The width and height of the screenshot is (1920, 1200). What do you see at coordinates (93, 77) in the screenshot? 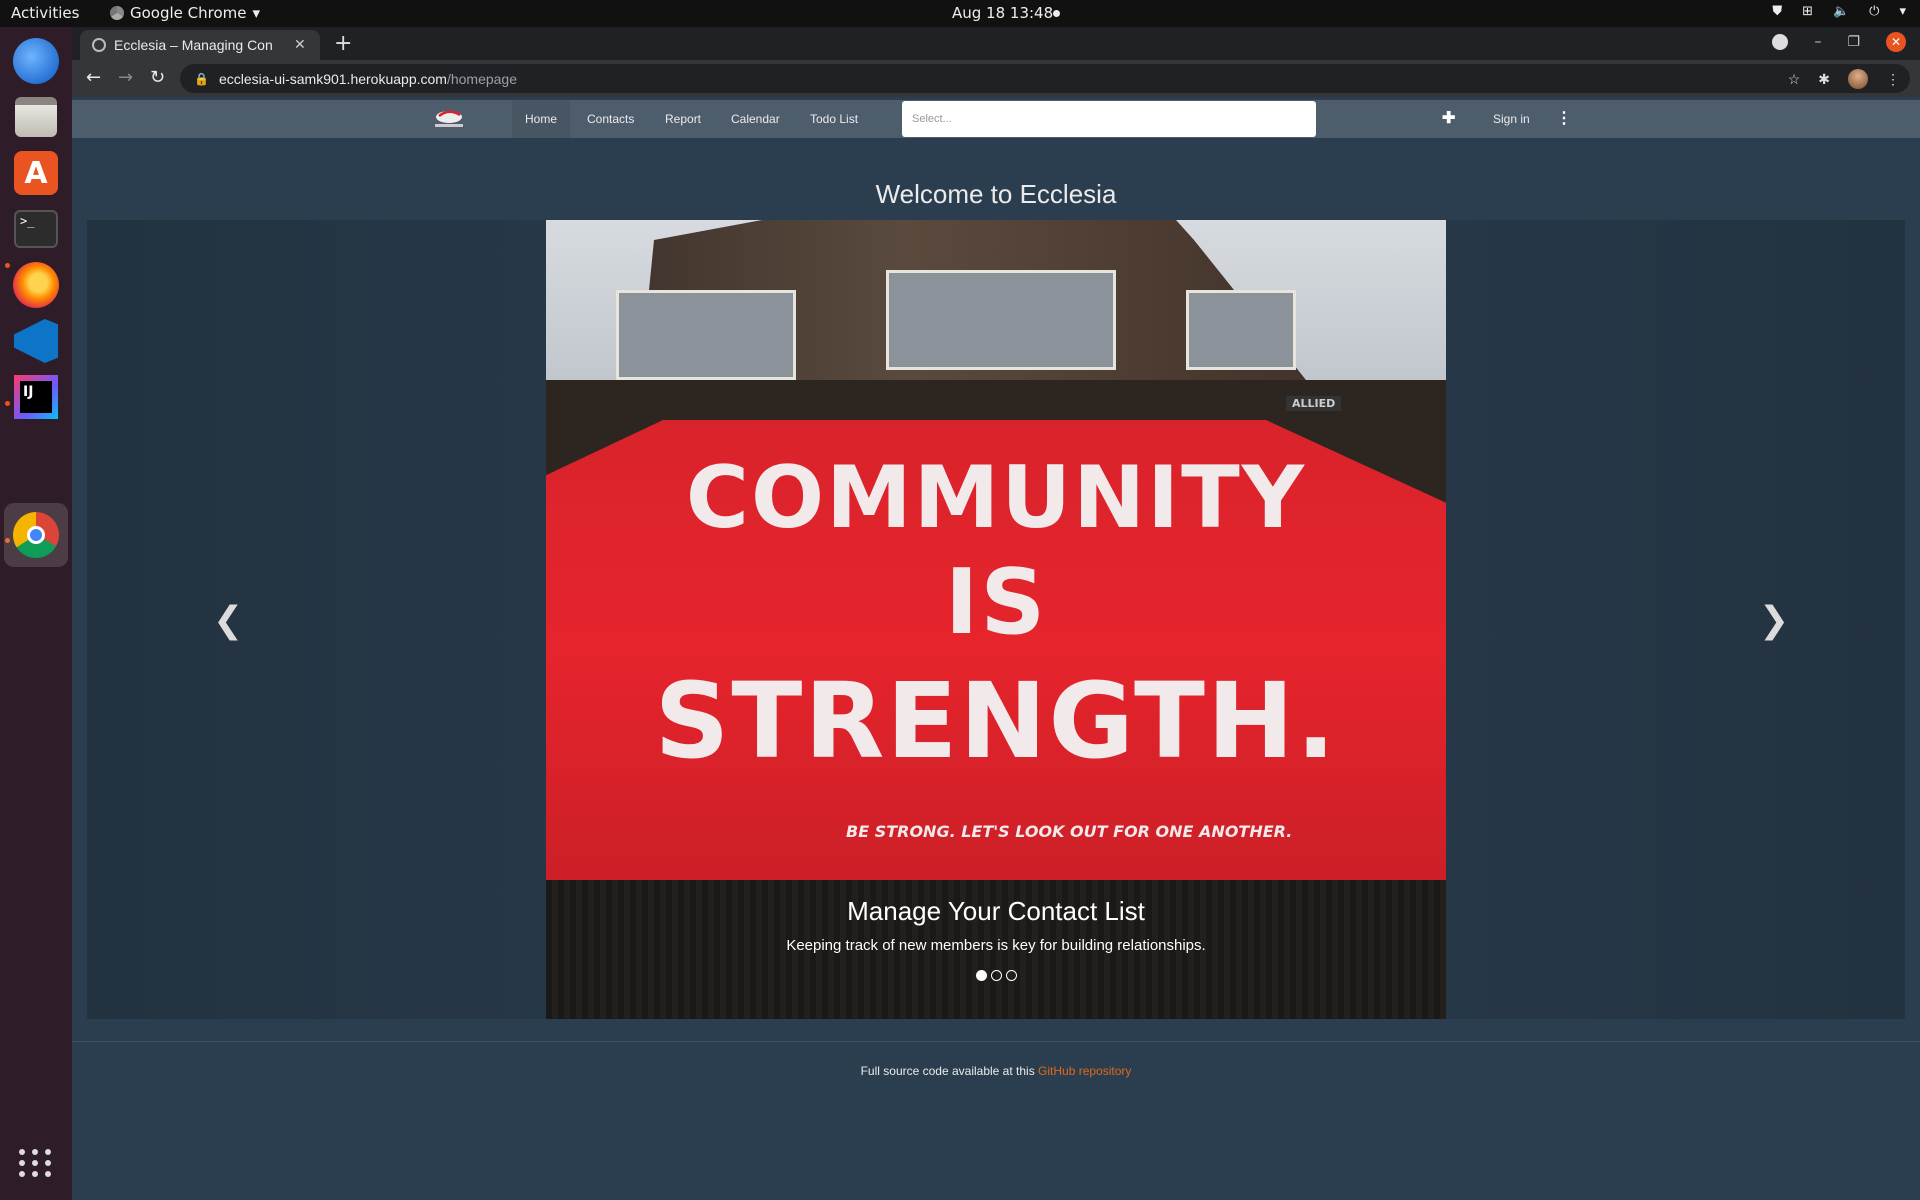
I see `back-icon: ←` at bounding box center [93, 77].